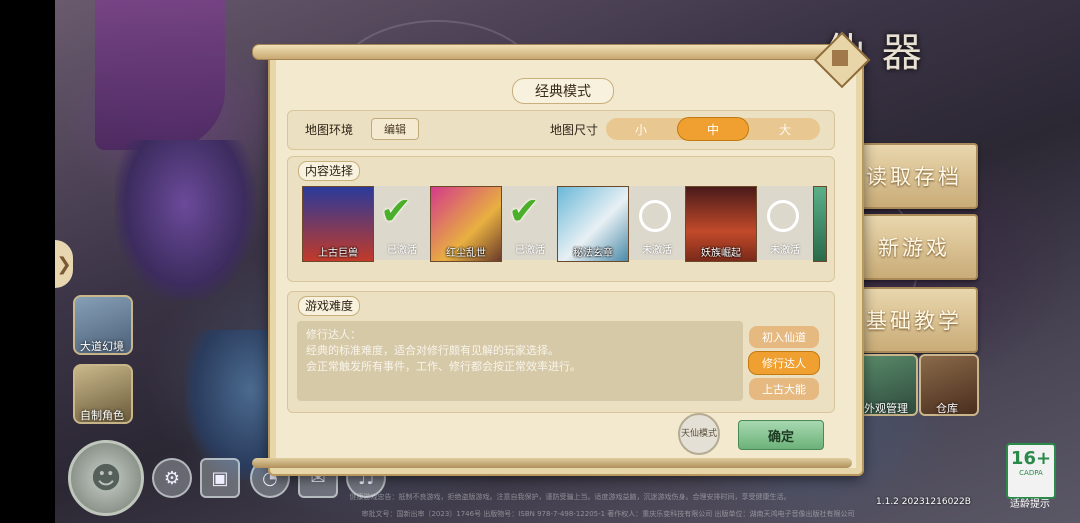 The height and width of the screenshot is (523, 1080). I want to click on age-rating-label: 适龄提示, so click(1030, 504).